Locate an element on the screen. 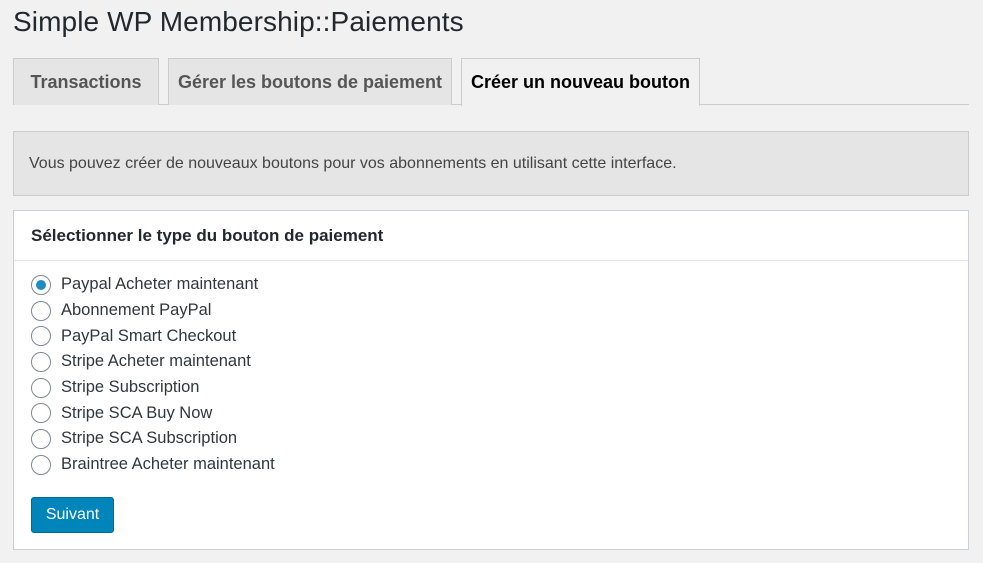 Image resolution: width=983 pixels, height=563 pixels. tab-transactions: Transactions is located at coordinates (86, 81).